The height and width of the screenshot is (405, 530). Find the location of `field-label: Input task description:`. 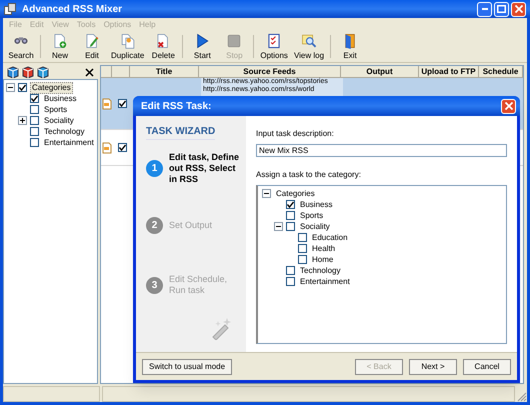

field-label: Input task description: is located at coordinates (295, 134).